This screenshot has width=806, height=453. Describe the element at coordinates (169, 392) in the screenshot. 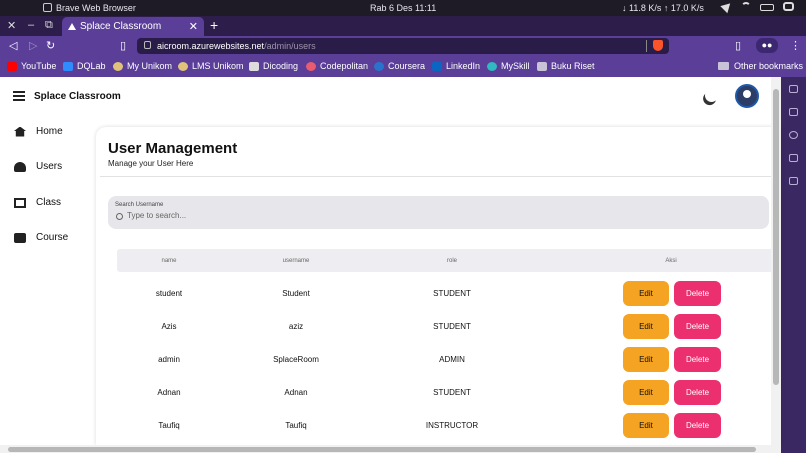

I see `cell-name: Adnan` at that location.